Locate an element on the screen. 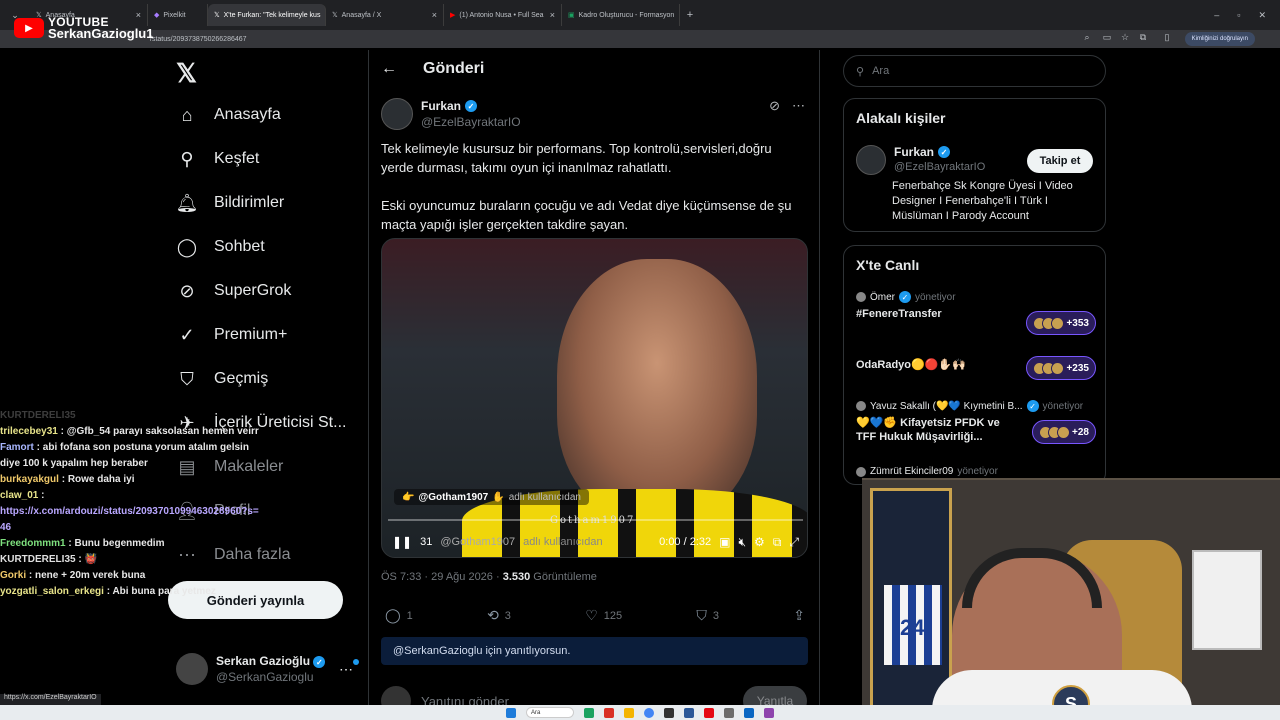 The height and width of the screenshot is (720, 1280). account-handle: @SerkanGazioglu is located at coordinates (265, 677).